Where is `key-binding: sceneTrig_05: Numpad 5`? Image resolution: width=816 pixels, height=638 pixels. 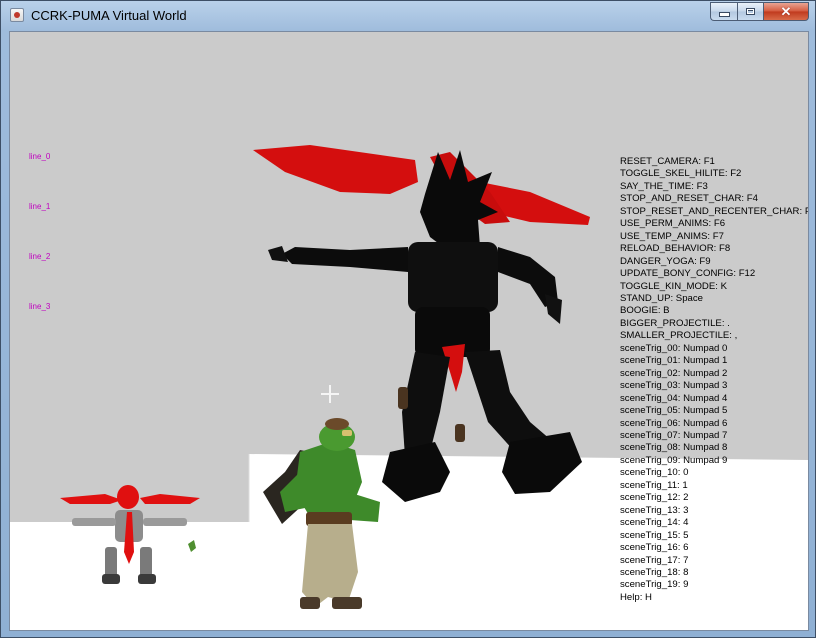 key-binding: sceneTrig_05: Numpad 5 is located at coordinates (674, 411).